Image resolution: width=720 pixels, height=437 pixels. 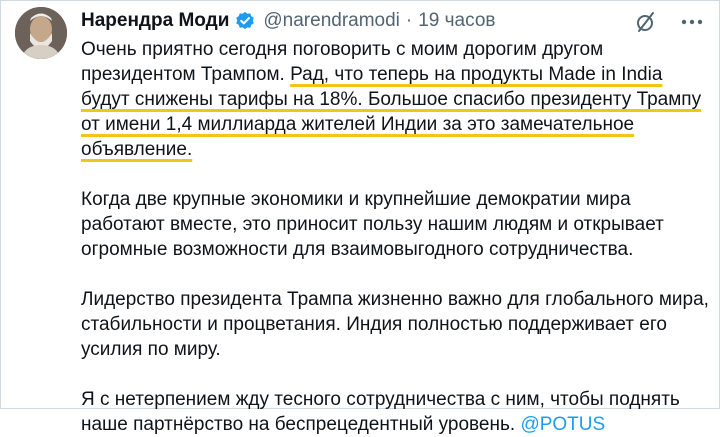 I want to click on slashed-circle-icon, so click(x=646, y=22).